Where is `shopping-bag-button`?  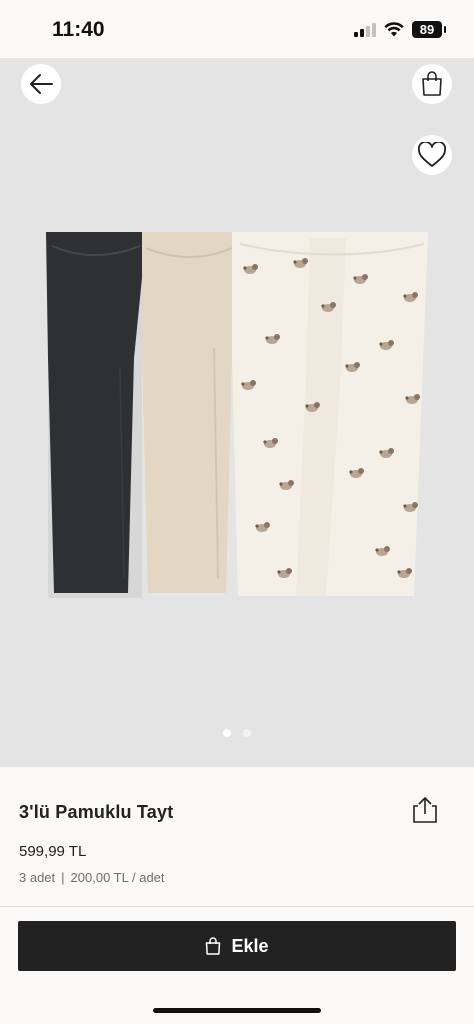
shopping-bag-button is located at coordinates (432, 84).